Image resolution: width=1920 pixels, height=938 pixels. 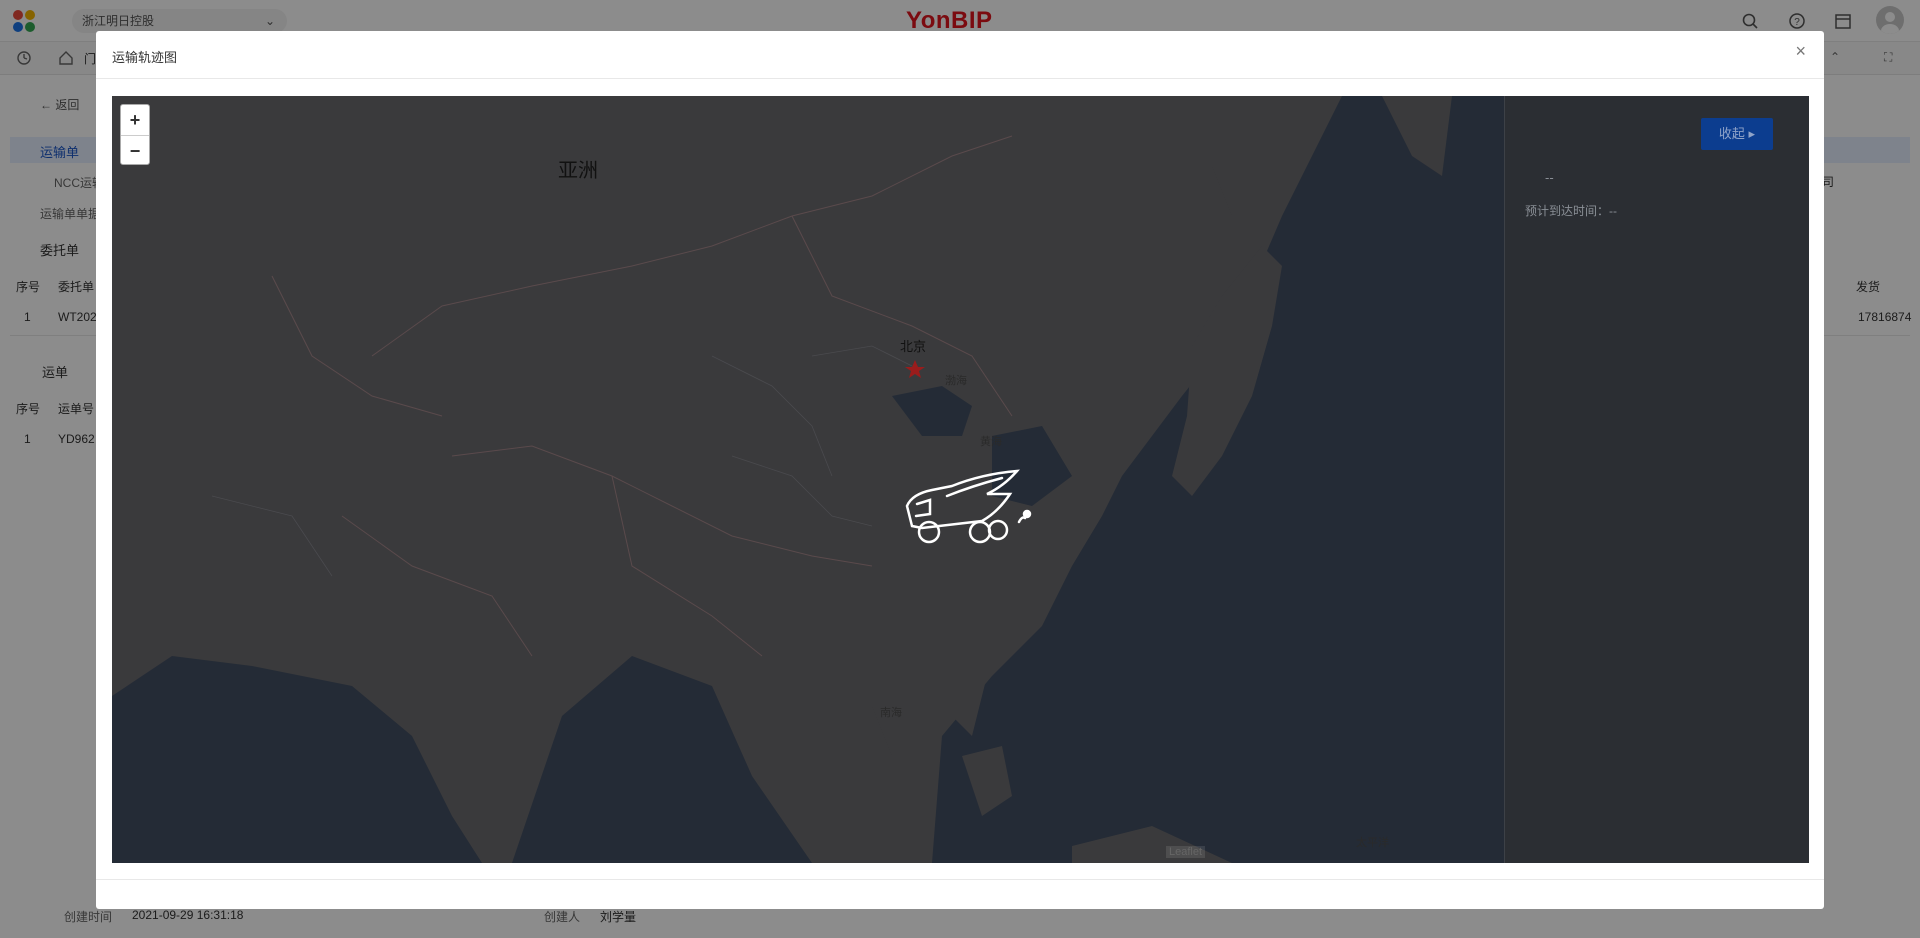 I want to click on map-label-nanhai: 南海, so click(x=891, y=713).